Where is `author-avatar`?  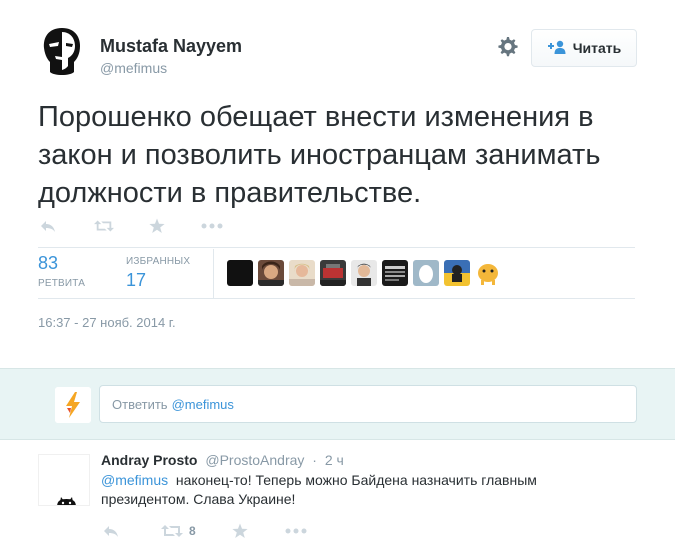
author-avatar is located at coordinates (62, 52).